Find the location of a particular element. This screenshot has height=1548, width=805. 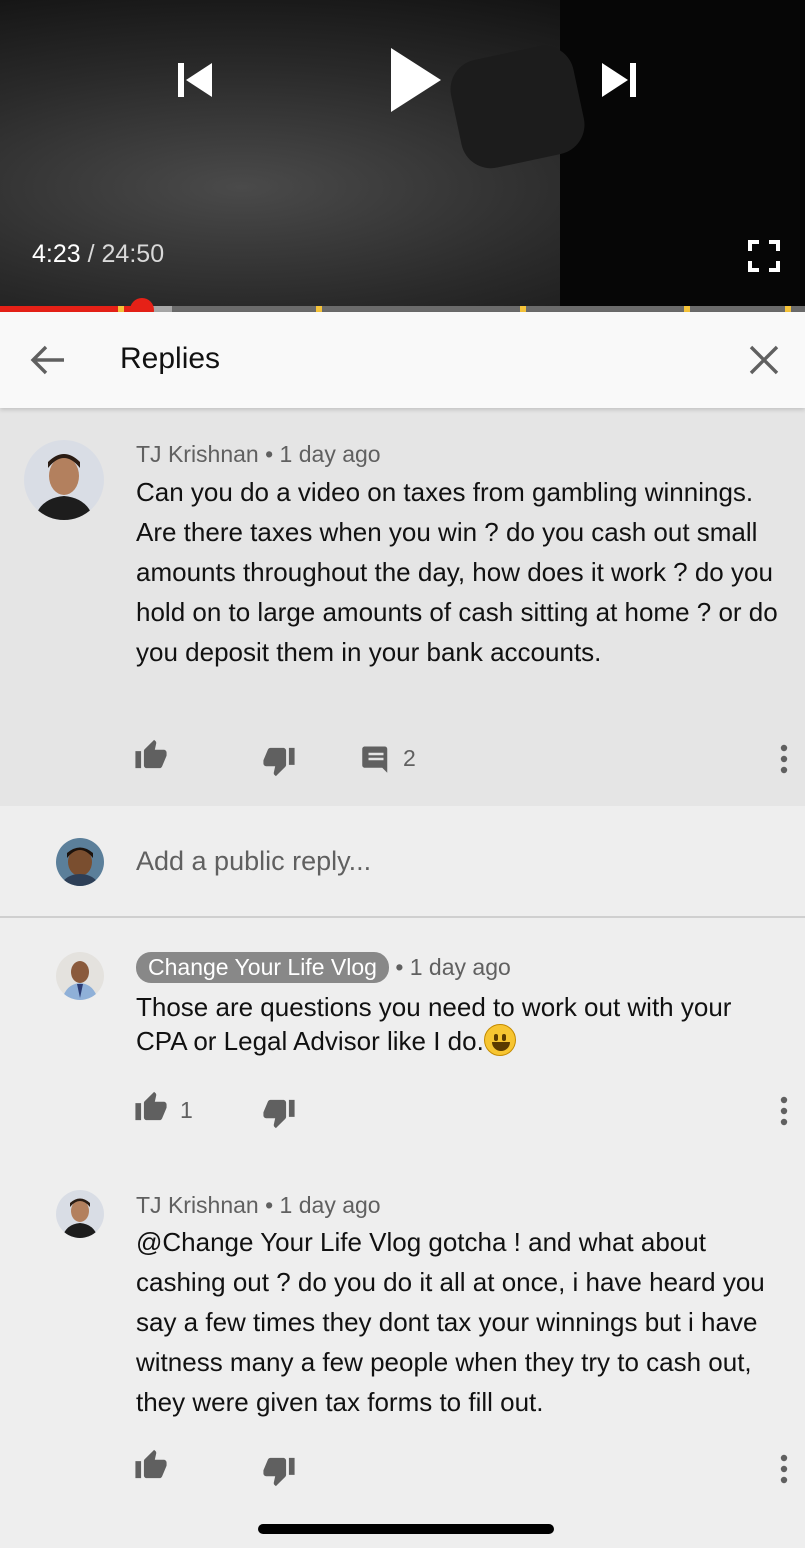

page-title: Replies is located at coordinates (170, 358).